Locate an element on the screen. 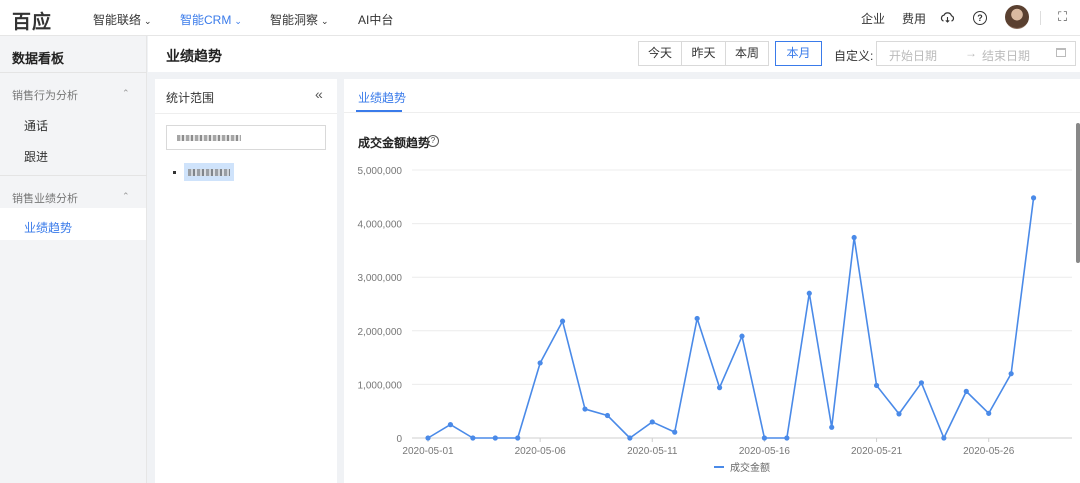 This screenshot has height=483, width=1080. x-tick-label: 2020-05-11 is located at coordinates (652, 451).